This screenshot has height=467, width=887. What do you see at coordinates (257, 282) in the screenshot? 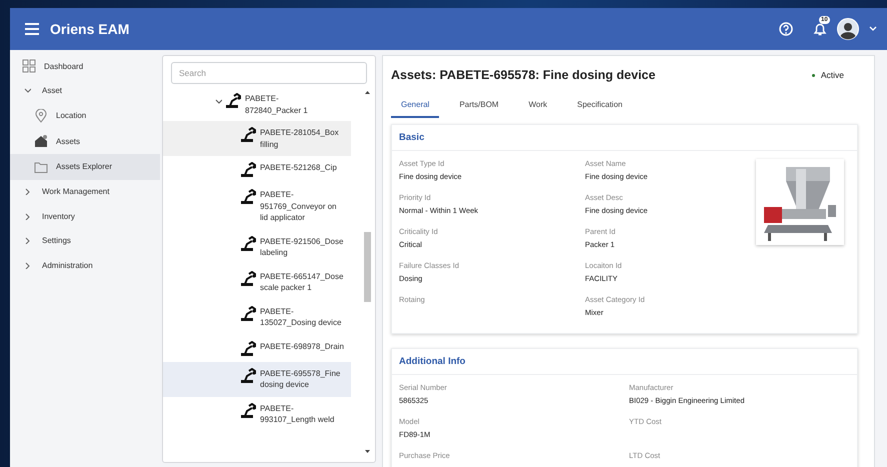
I see `tree-item: PABETE-665147_Dose scale packer 1` at bounding box center [257, 282].